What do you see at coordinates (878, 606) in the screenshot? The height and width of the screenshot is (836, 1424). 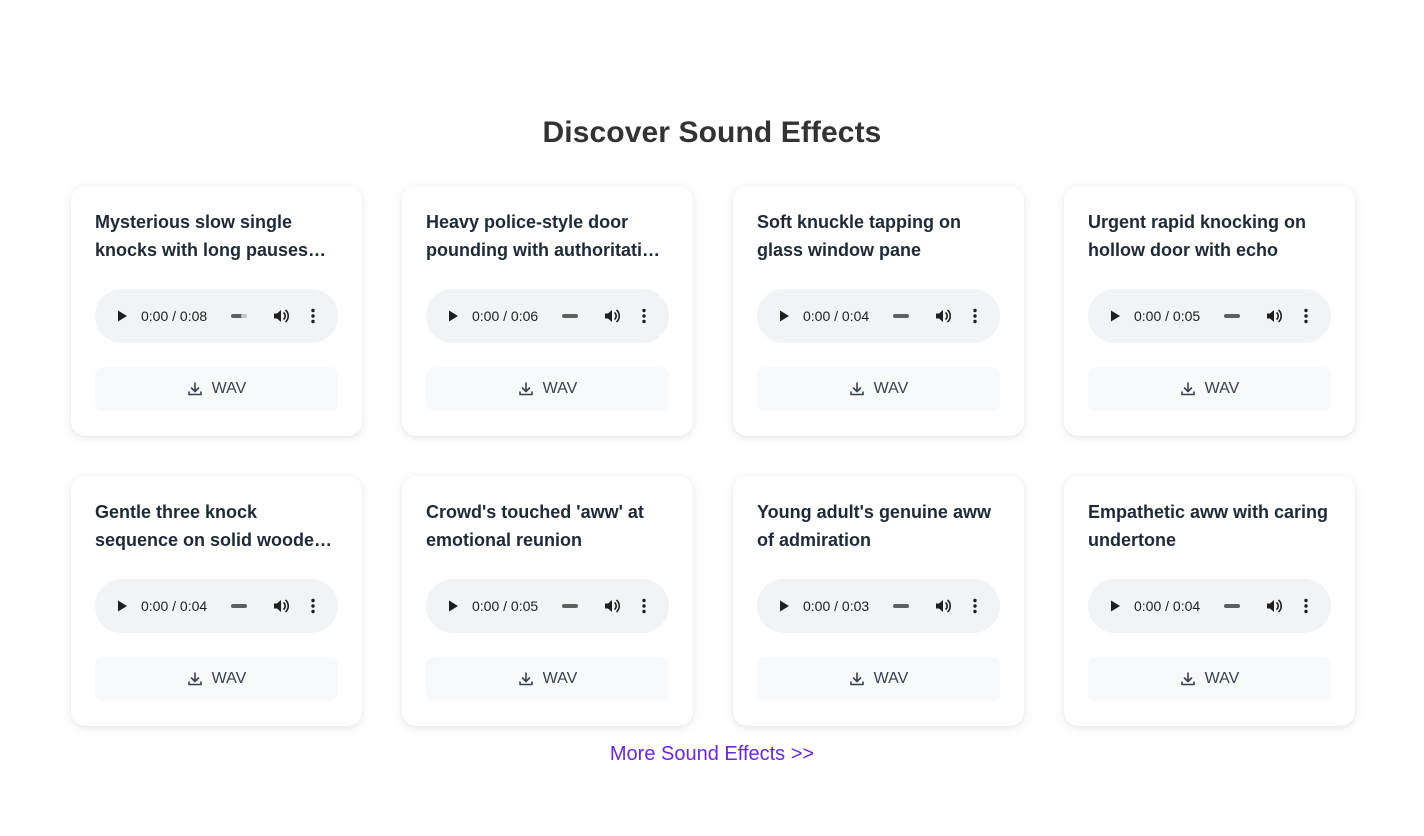 I see `audio-player: 0:00 / 0:03` at bounding box center [878, 606].